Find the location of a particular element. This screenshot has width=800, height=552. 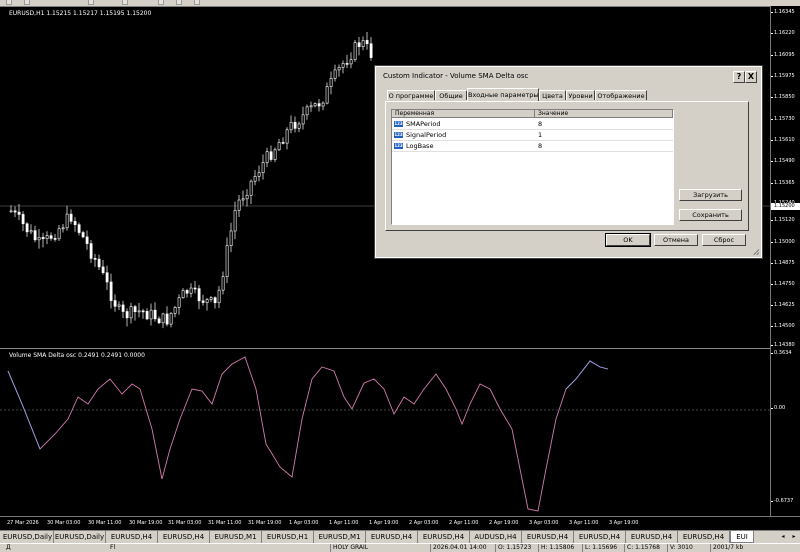

dialog-tab: Входные параметры is located at coordinates (503, 94).